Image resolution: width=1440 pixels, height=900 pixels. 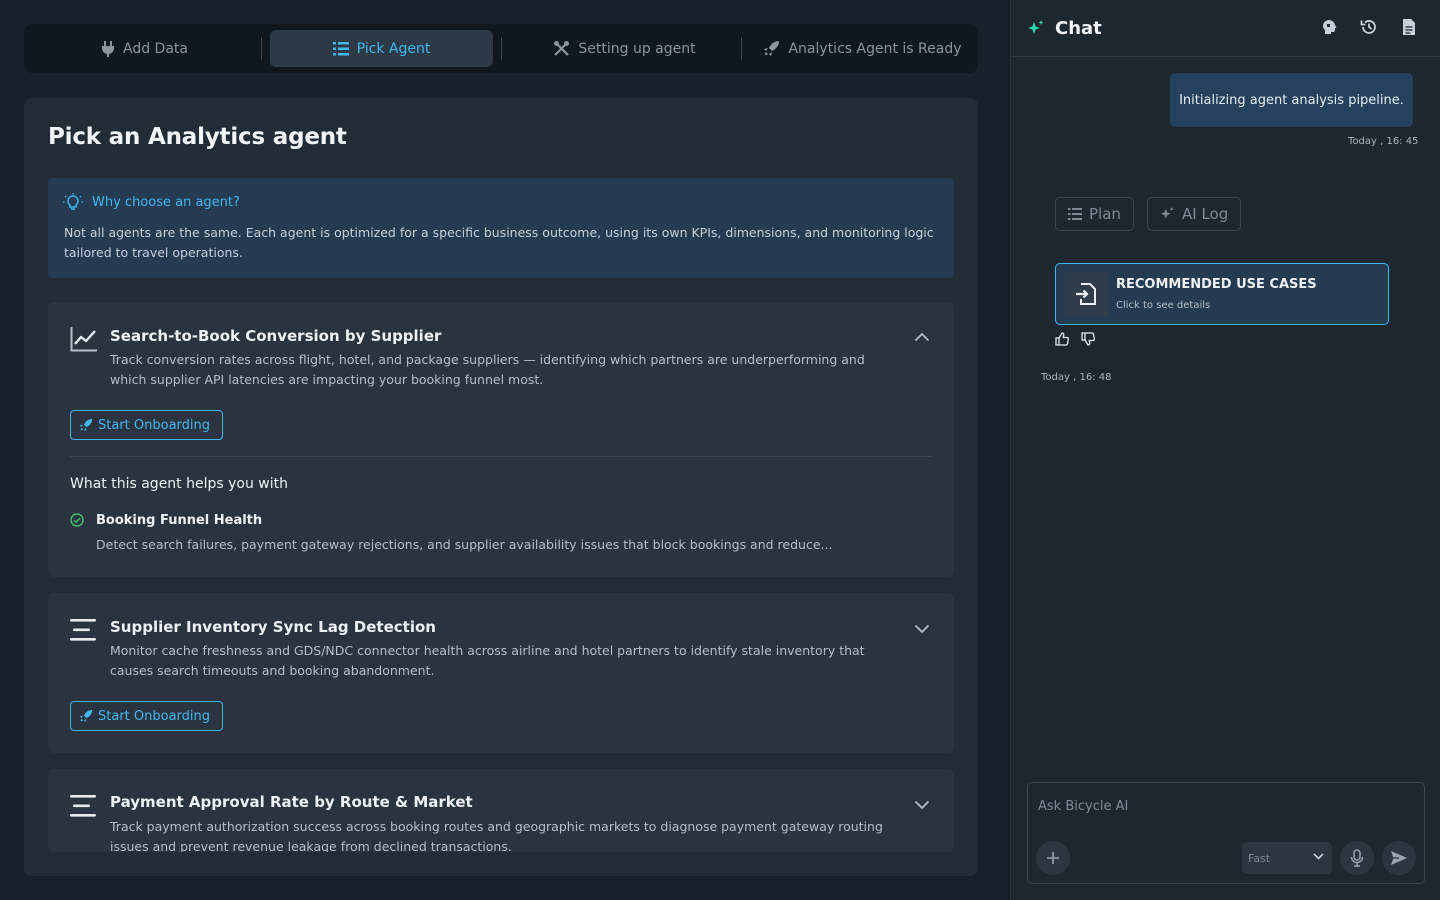 I want to click on user-message-bubble: Initializing agent analysis pipeline., so click(x=1291, y=100).